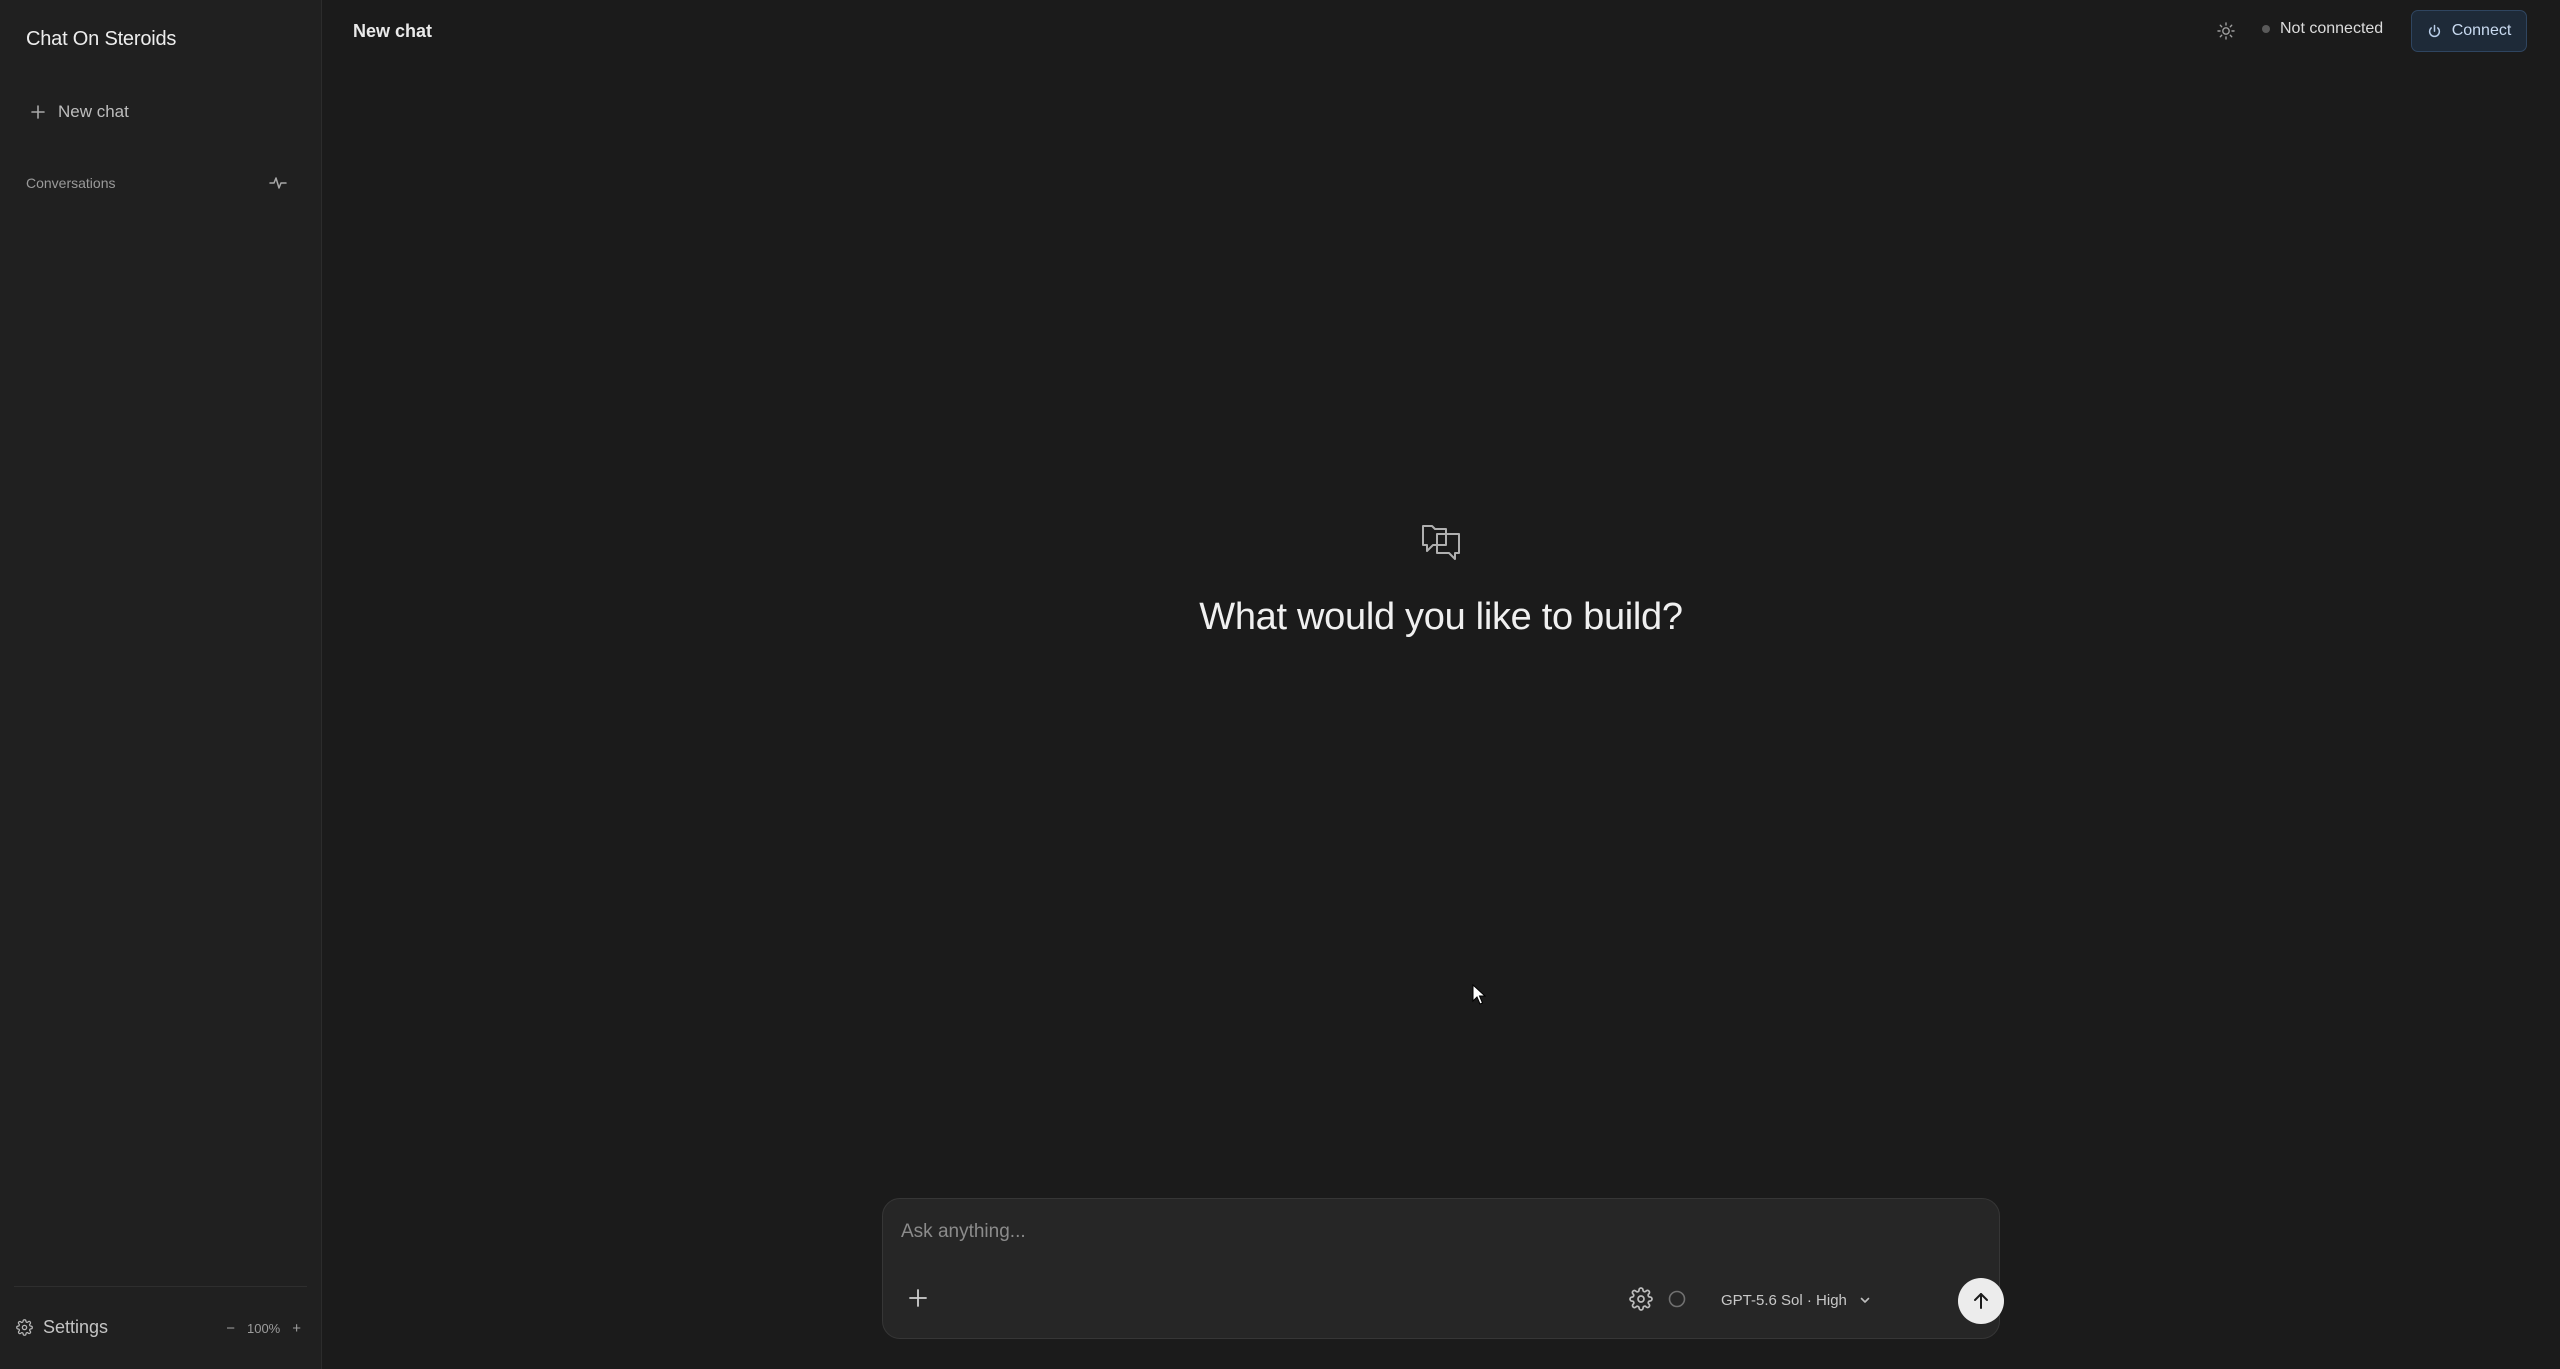 The height and width of the screenshot is (1369, 2560). I want to click on connect-label: Connect, so click(2481, 30).